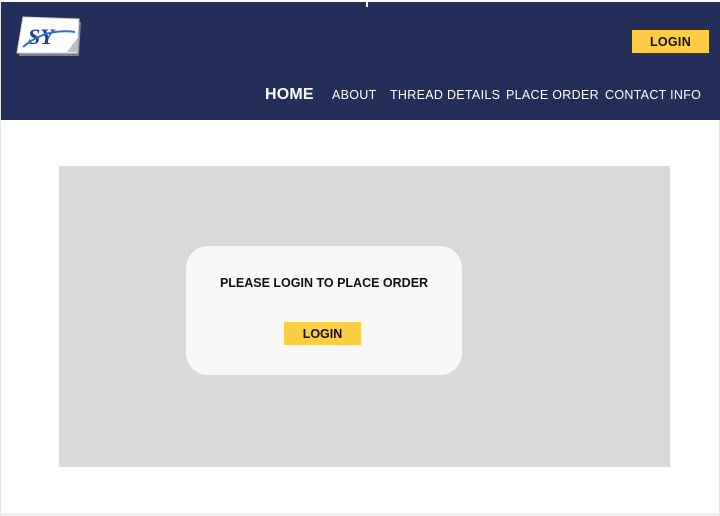 This screenshot has height=516, width=720. Describe the element at coordinates (324, 310) in the screenshot. I see `login-prompt-card: PLEASE LOGIN TO PLACE ORDER LOGIN` at that location.